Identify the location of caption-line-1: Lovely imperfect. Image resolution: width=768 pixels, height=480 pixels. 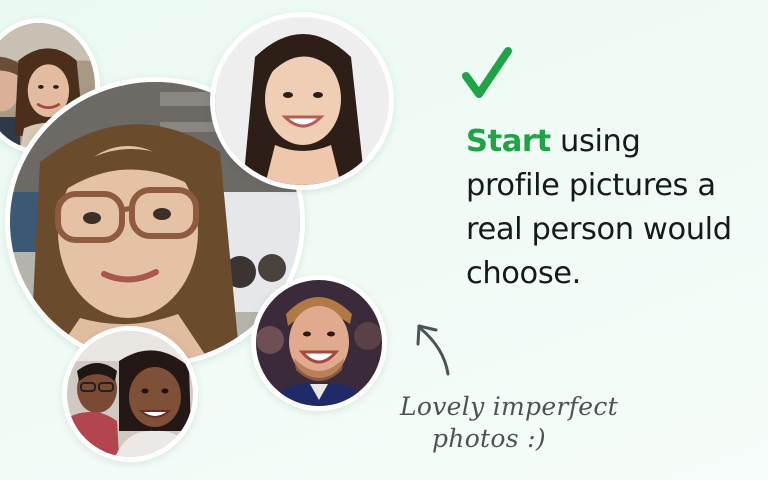
(509, 406).